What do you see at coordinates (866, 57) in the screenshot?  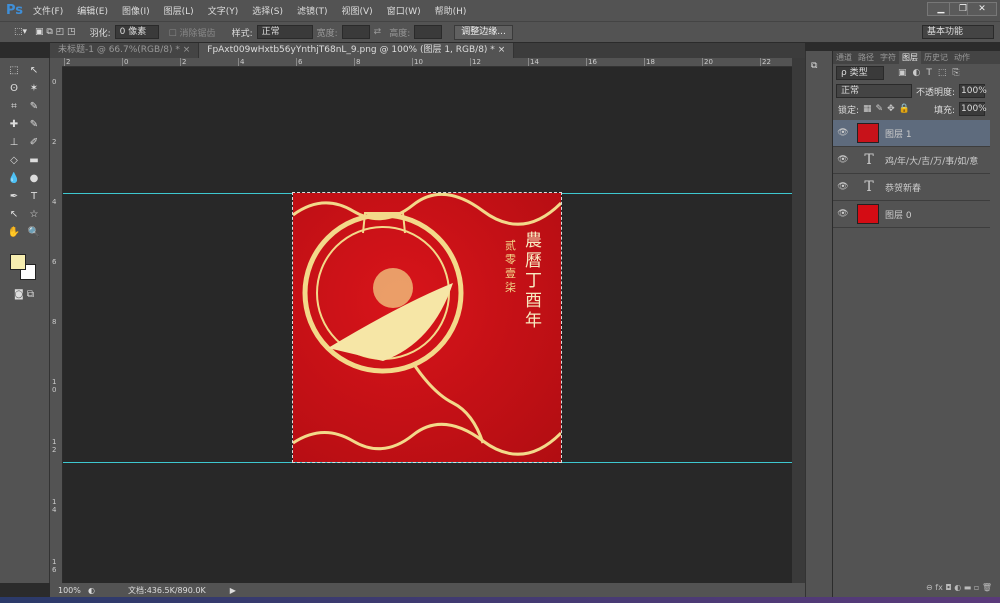 I see `tab-paths: 路径` at bounding box center [866, 57].